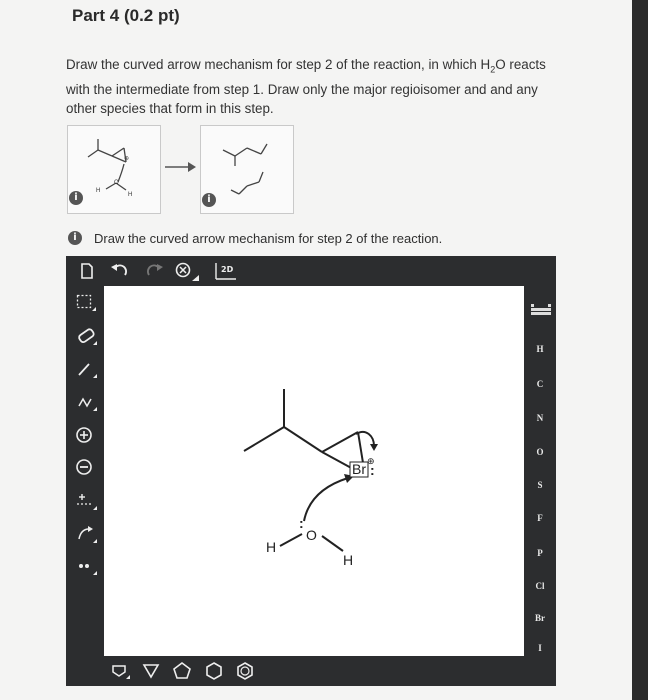  What do you see at coordinates (126, 15) in the screenshot?
I see `part-title: Part 4 (0.2 pt)` at bounding box center [126, 15].